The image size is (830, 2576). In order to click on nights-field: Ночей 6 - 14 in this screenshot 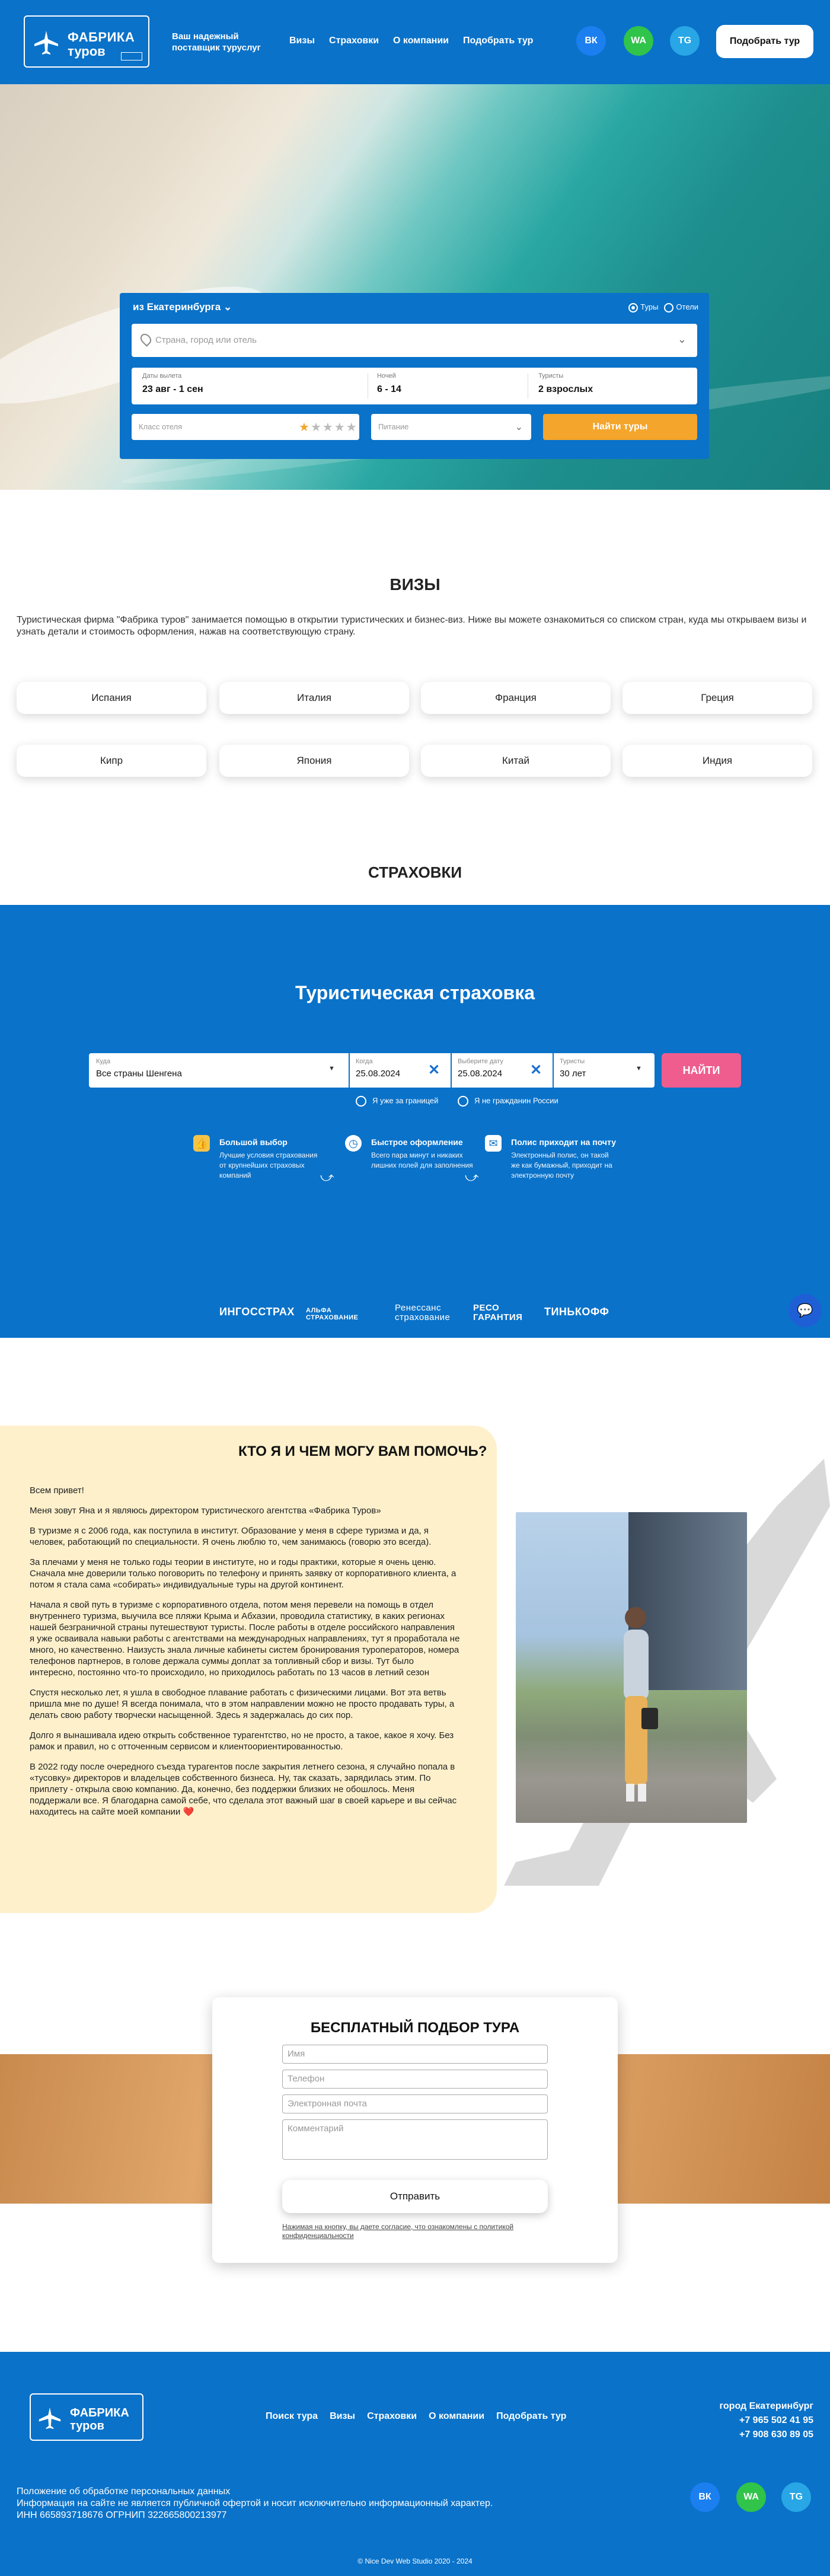, I will do `click(389, 383)`.